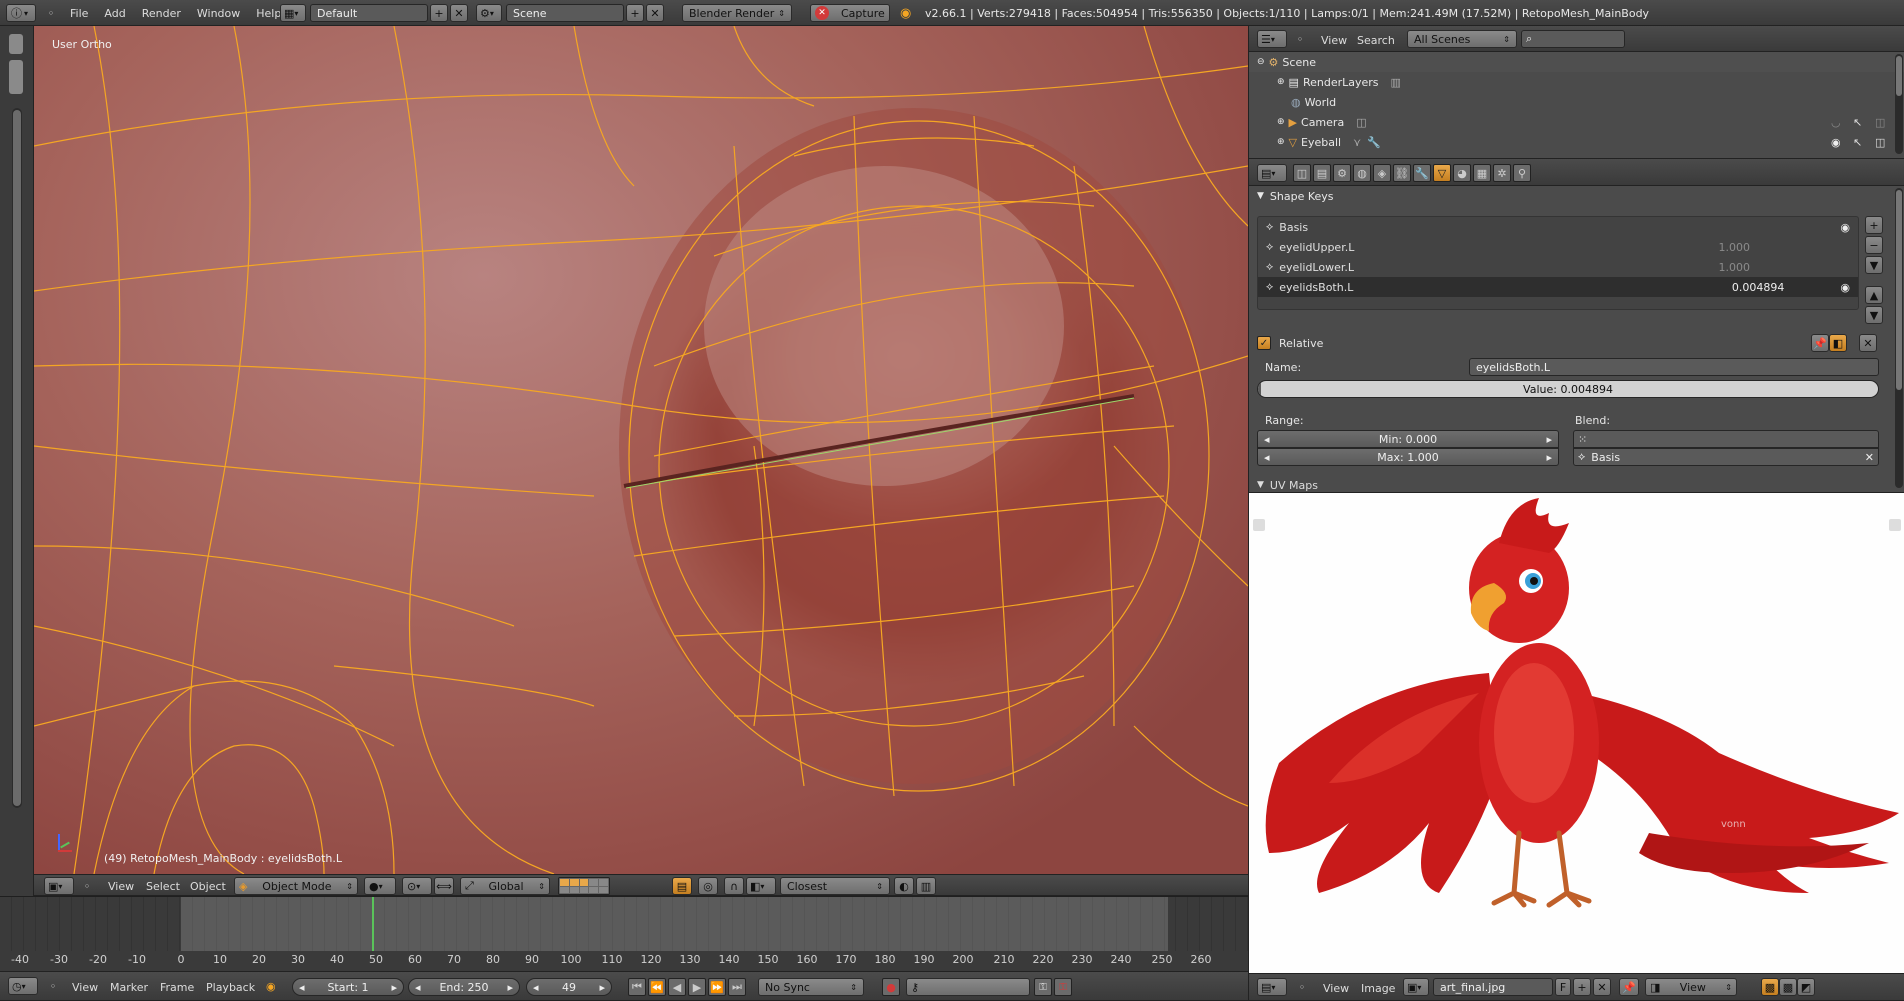 The image size is (1904, 1001). What do you see at coordinates (717, 987) in the screenshot?
I see `next-keyframe-icon: ⏩` at bounding box center [717, 987].